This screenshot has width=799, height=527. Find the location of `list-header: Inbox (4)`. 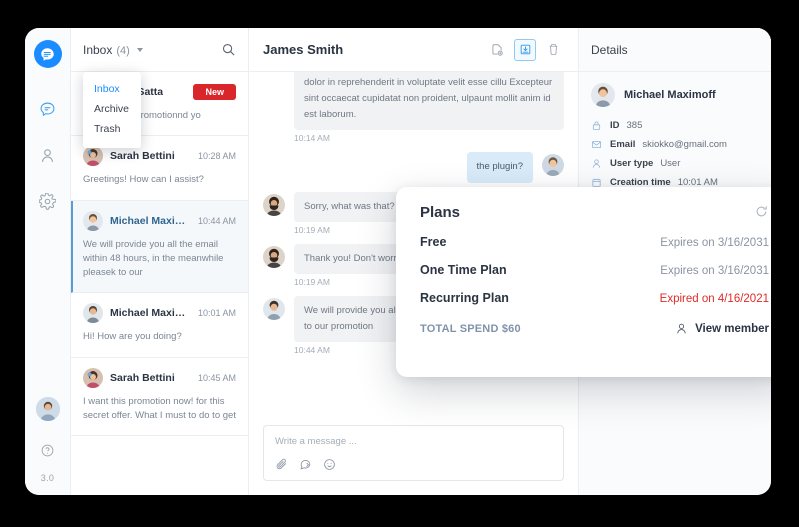

list-header: Inbox (4) is located at coordinates (159, 50).